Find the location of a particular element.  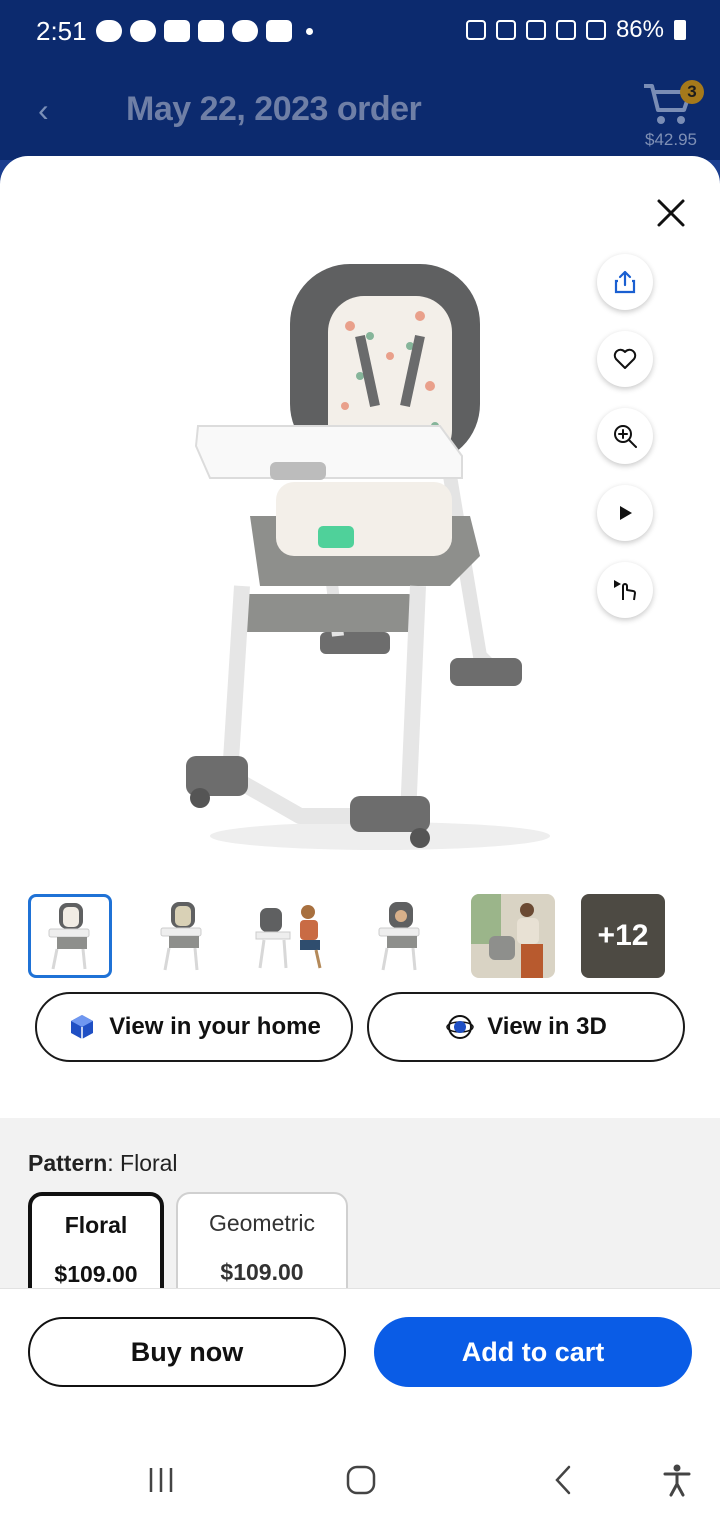

cart-button: 3 $42.95 is located at coordinates (672, 114).